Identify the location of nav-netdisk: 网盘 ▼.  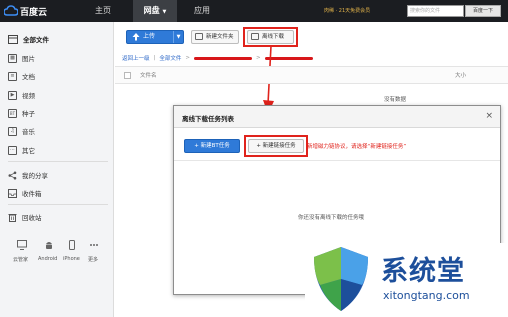
(155, 11).